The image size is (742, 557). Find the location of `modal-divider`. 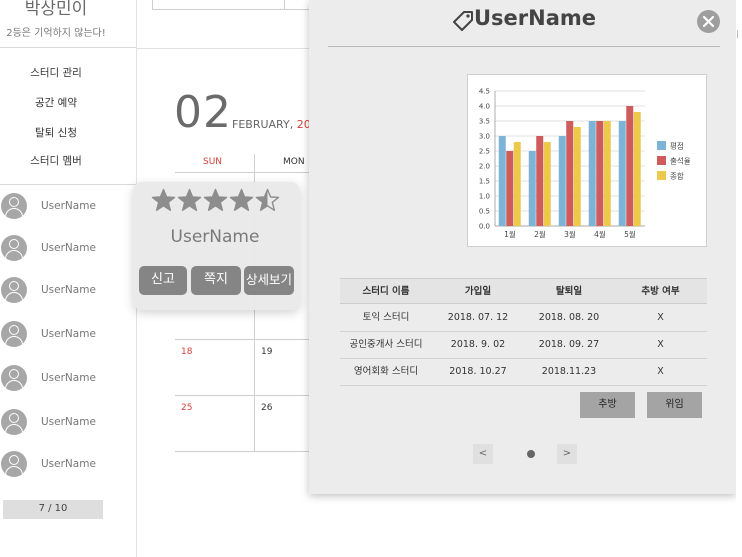

modal-divider is located at coordinates (524, 46).